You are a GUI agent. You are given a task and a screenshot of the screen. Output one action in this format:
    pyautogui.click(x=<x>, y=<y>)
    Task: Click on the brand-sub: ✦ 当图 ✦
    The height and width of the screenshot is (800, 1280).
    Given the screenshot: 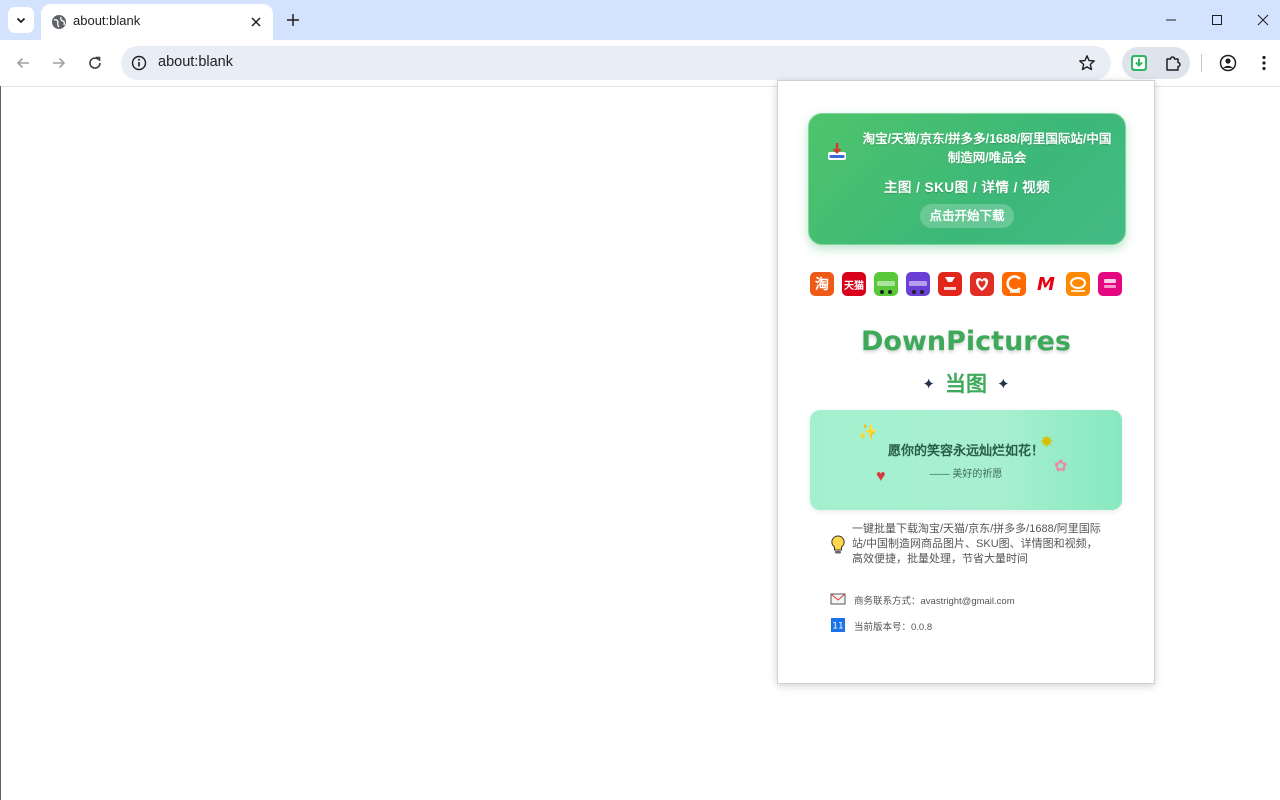 What is the action you would take?
    pyautogui.click(x=966, y=383)
    